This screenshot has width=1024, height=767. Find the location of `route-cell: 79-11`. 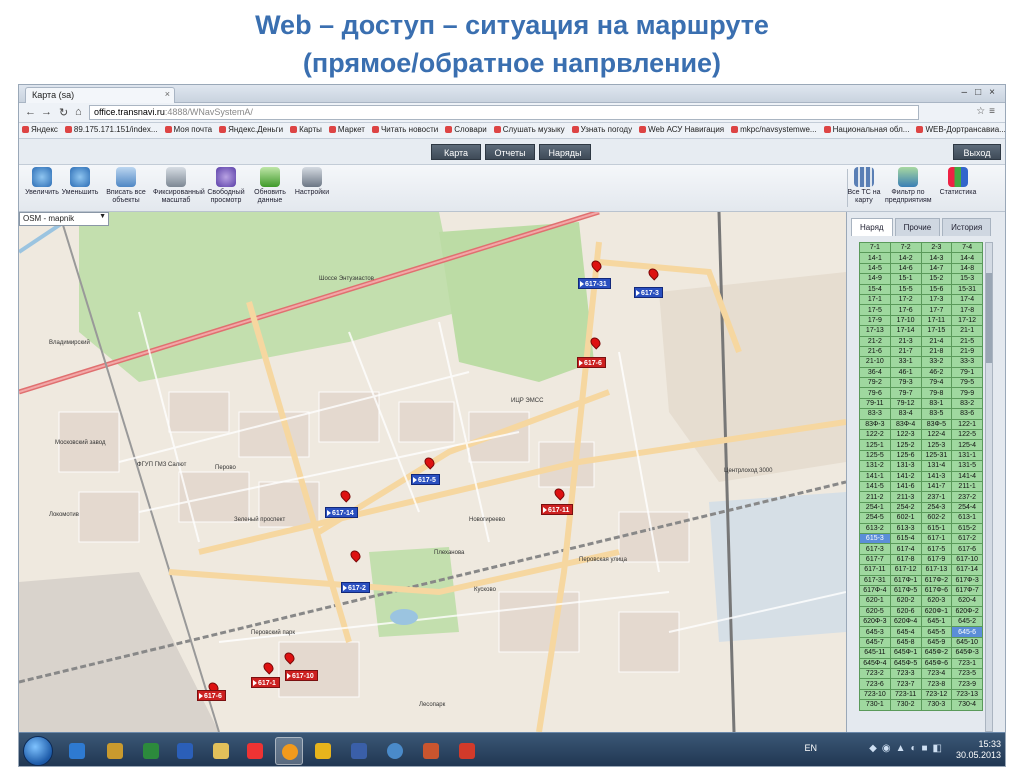

route-cell: 79-11 is located at coordinates (875, 403).